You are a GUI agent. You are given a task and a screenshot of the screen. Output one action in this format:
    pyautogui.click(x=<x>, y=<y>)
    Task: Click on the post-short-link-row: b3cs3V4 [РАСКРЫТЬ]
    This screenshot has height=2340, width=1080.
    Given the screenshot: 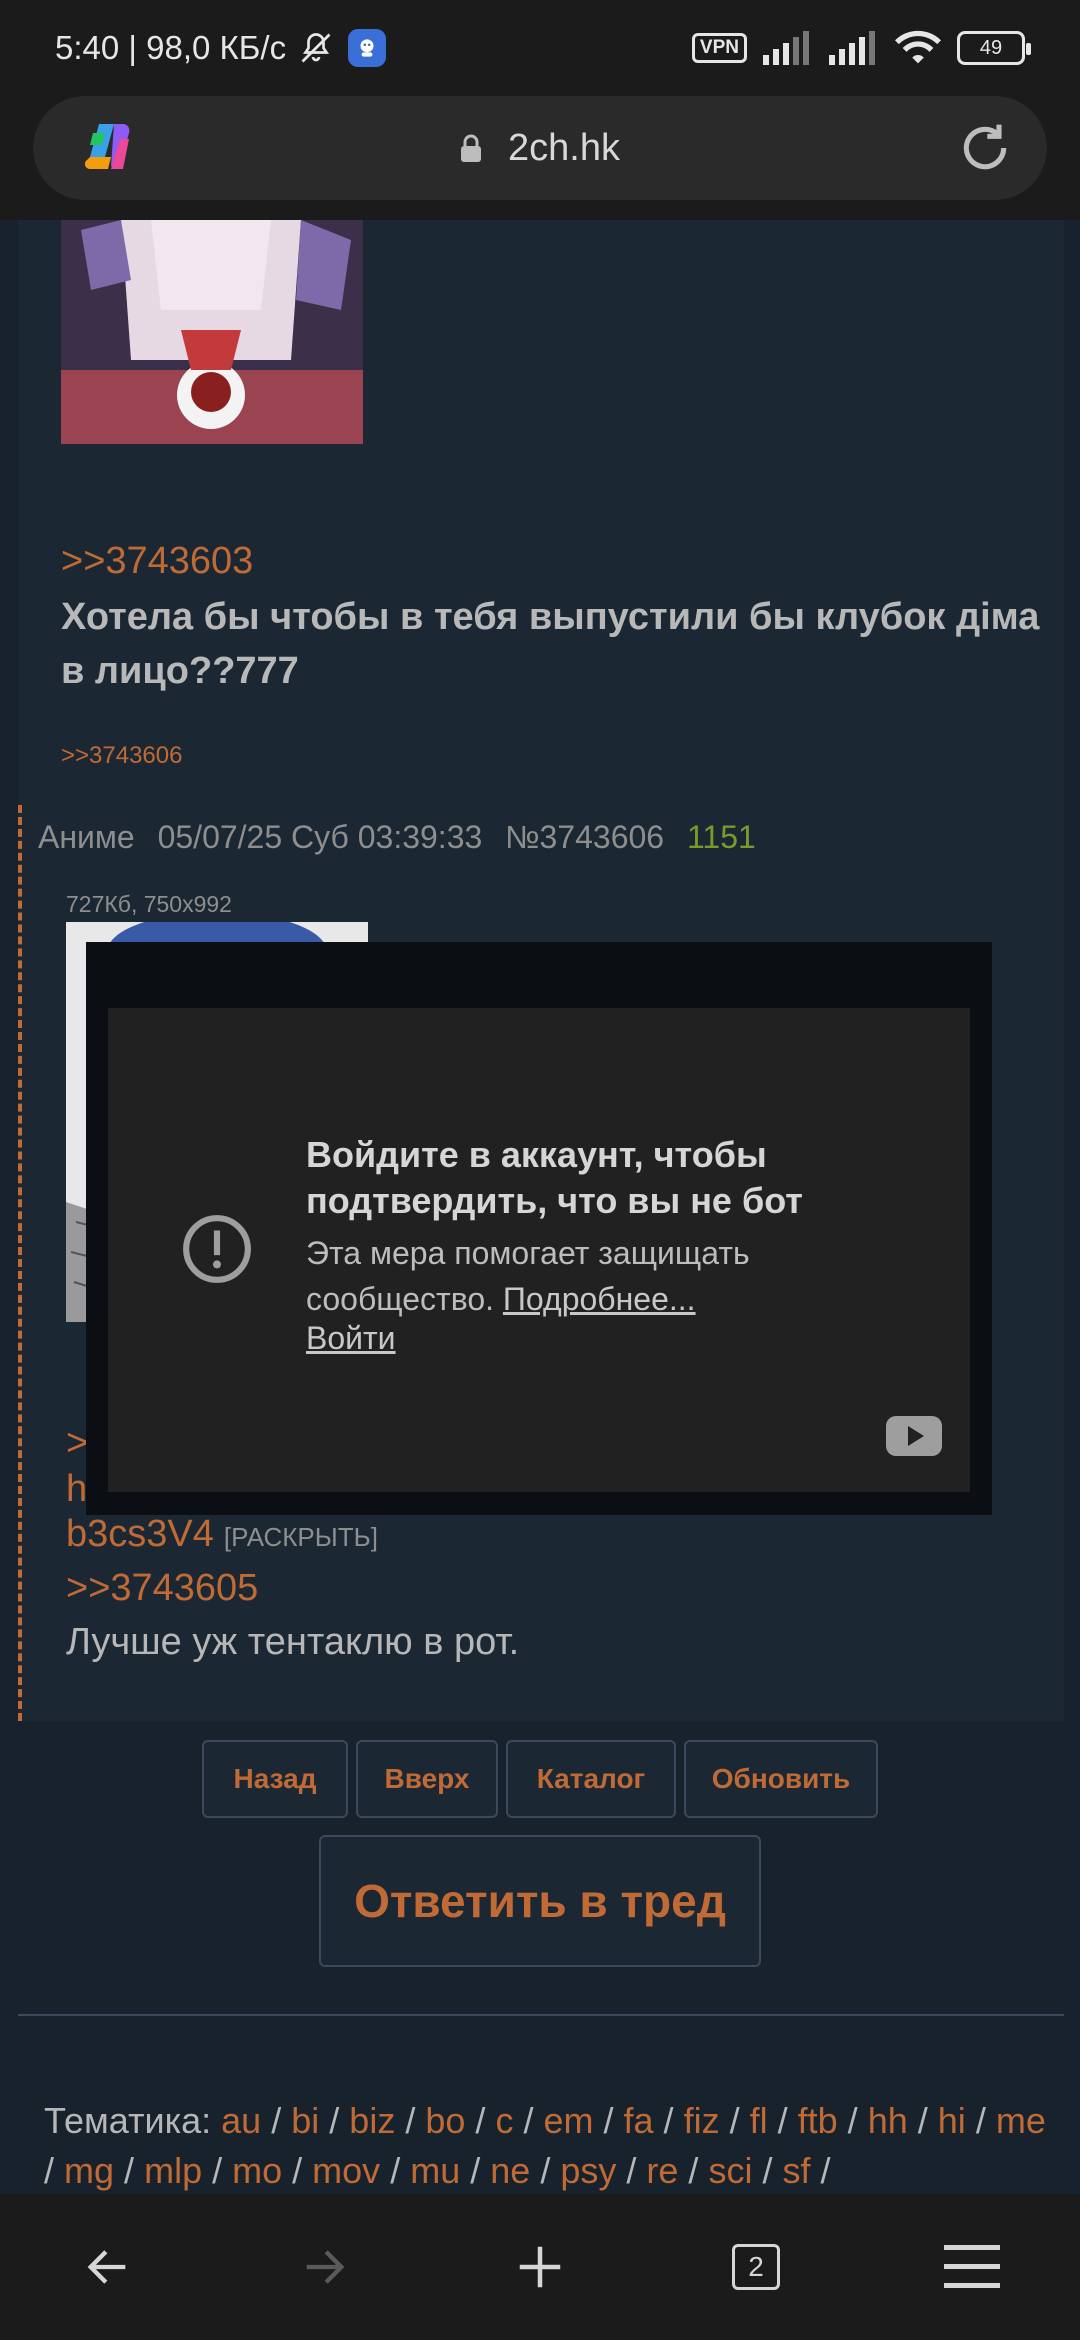 What is the action you would take?
    pyautogui.click(x=222, y=1534)
    